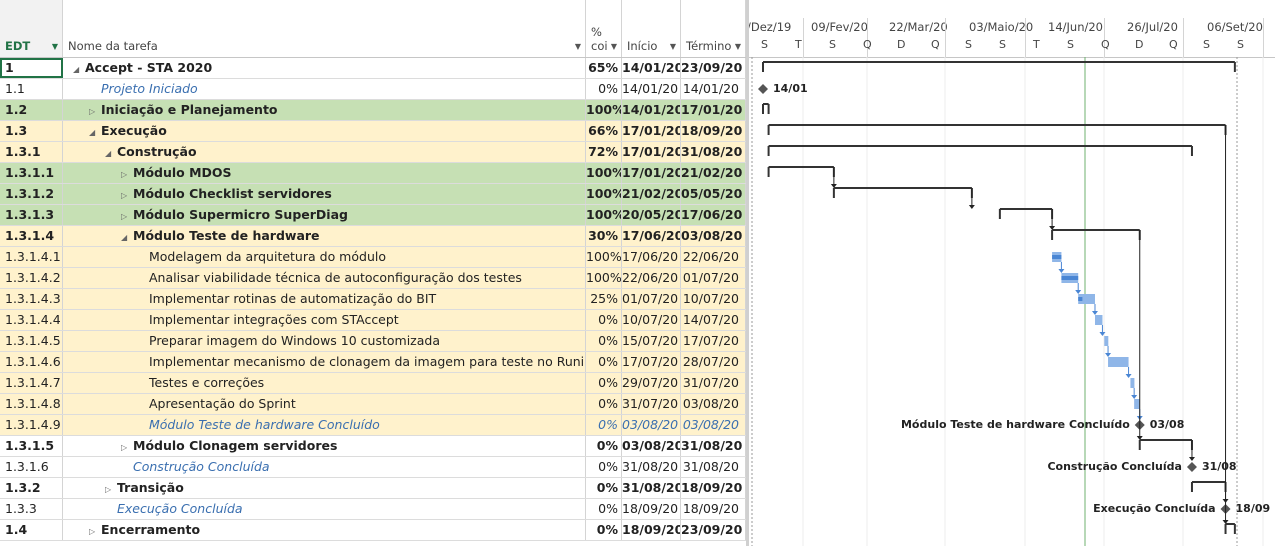 The image size is (1275, 546). What do you see at coordinates (31, 89) in the screenshot?
I see `edt-cell: 1.1` at bounding box center [31, 89].